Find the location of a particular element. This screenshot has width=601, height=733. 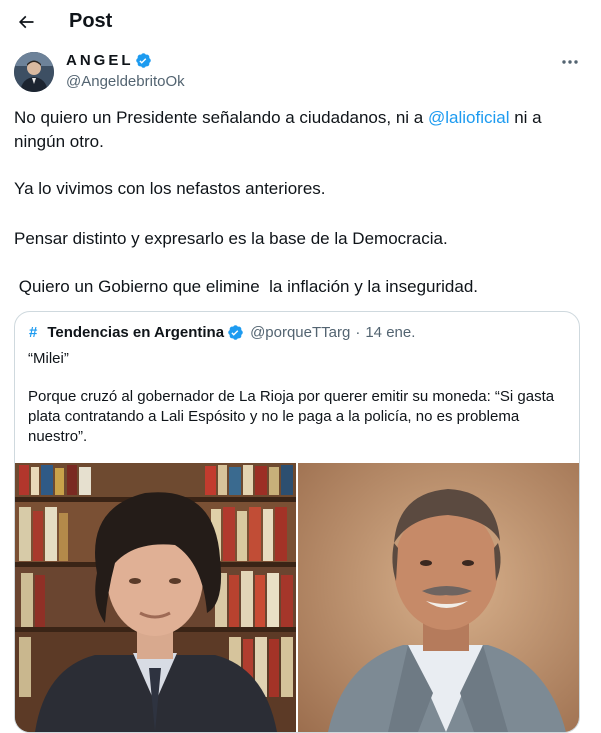

author-handle: @AngeldebritoOk is located at coordinates (125, 81).